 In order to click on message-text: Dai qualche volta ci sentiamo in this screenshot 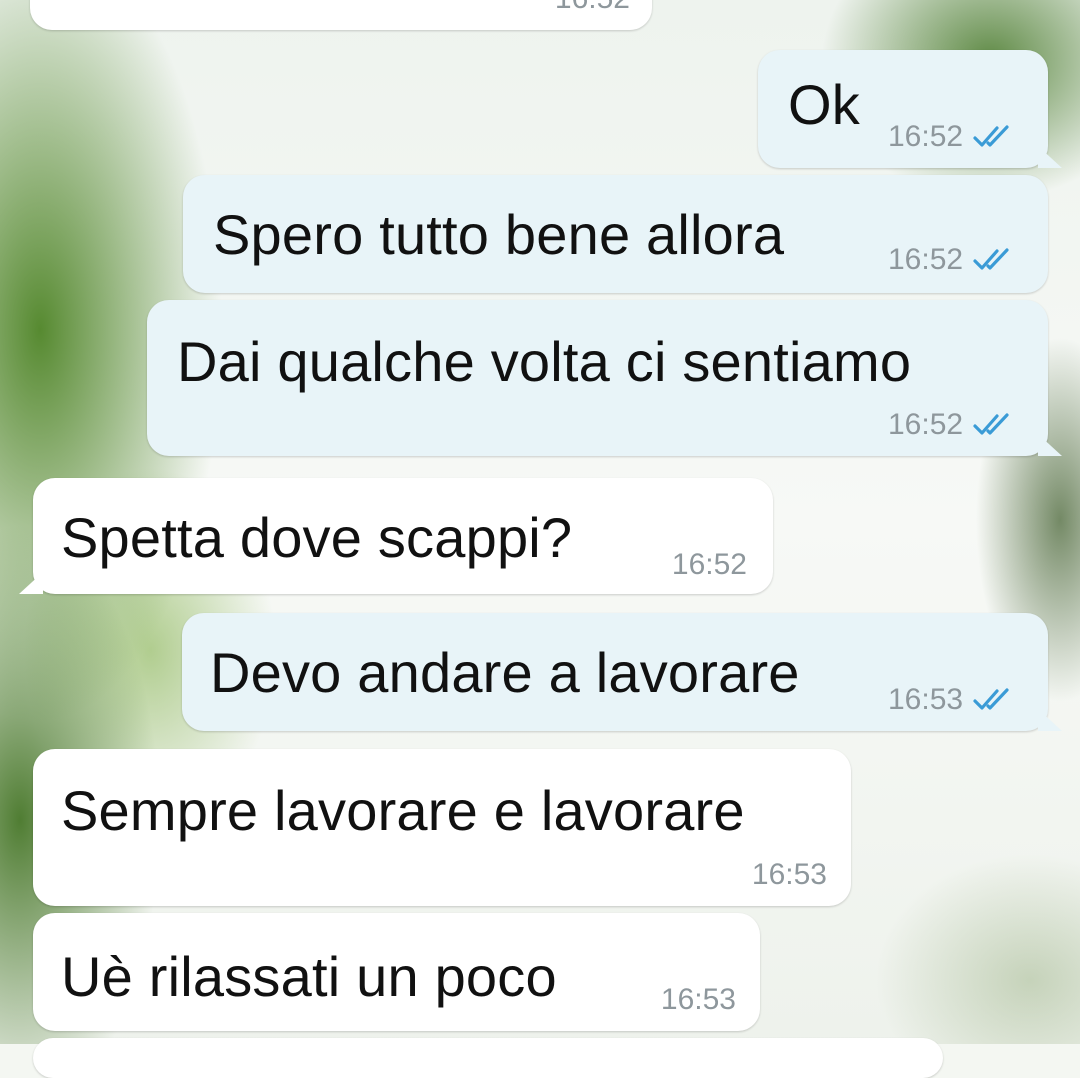, I will do `click(544, 361)`.